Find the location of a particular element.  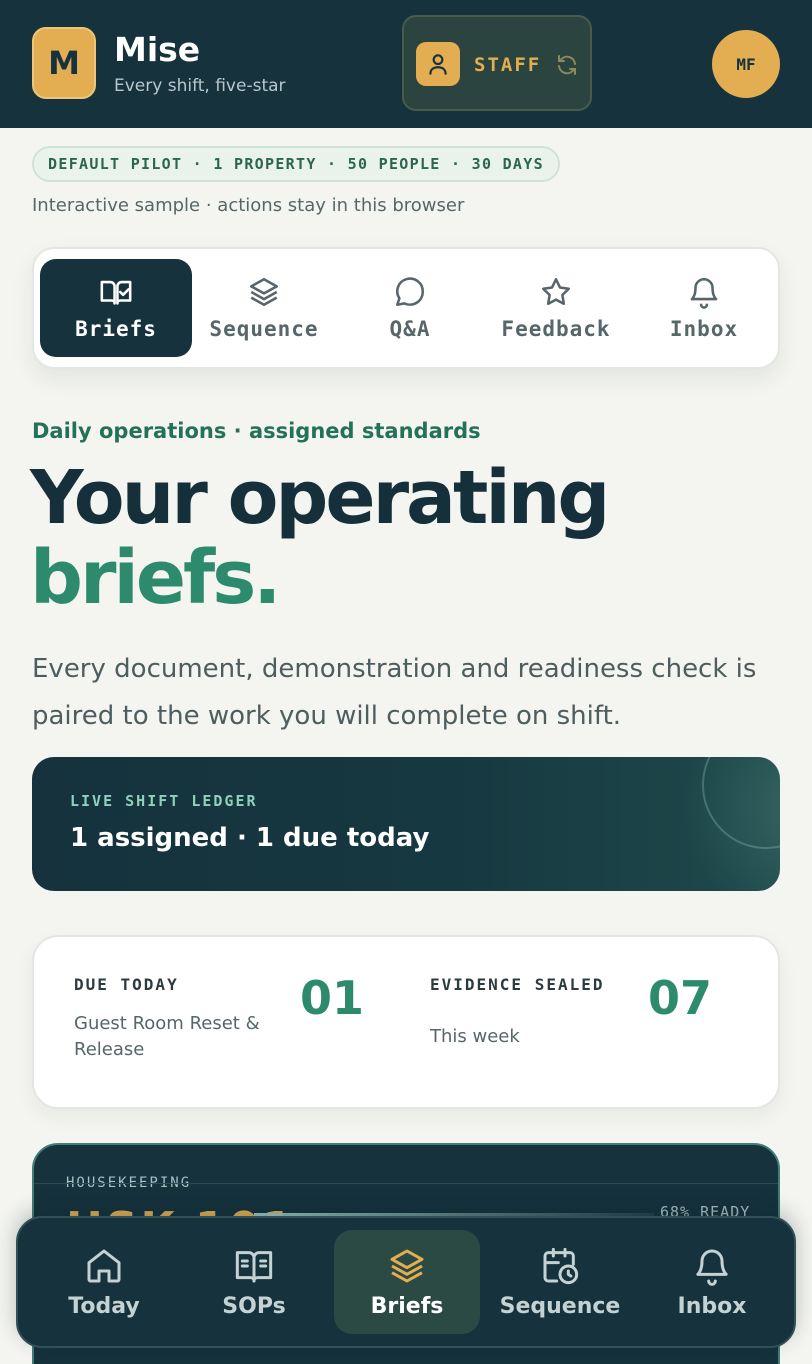

role-switcher-button: STAFF is located at coordinates (497, 63).